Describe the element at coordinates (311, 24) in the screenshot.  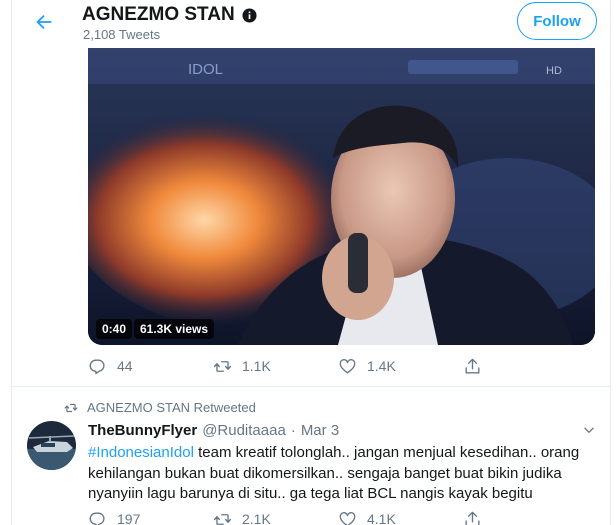
I see `profile-header: AGNEZMO STAN 2,108 Tweets Follow` at that location.